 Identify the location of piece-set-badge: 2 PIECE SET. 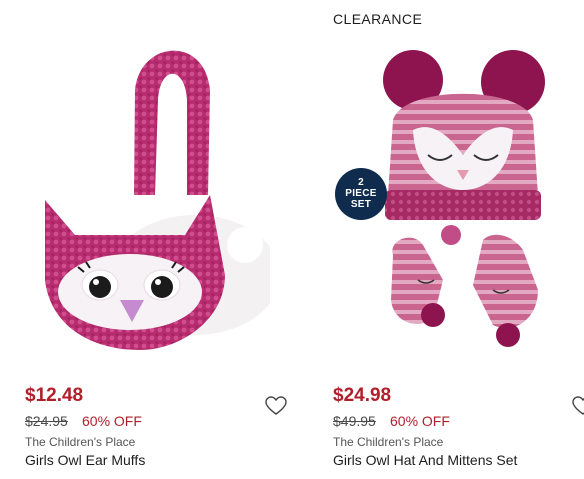
(361, 194).